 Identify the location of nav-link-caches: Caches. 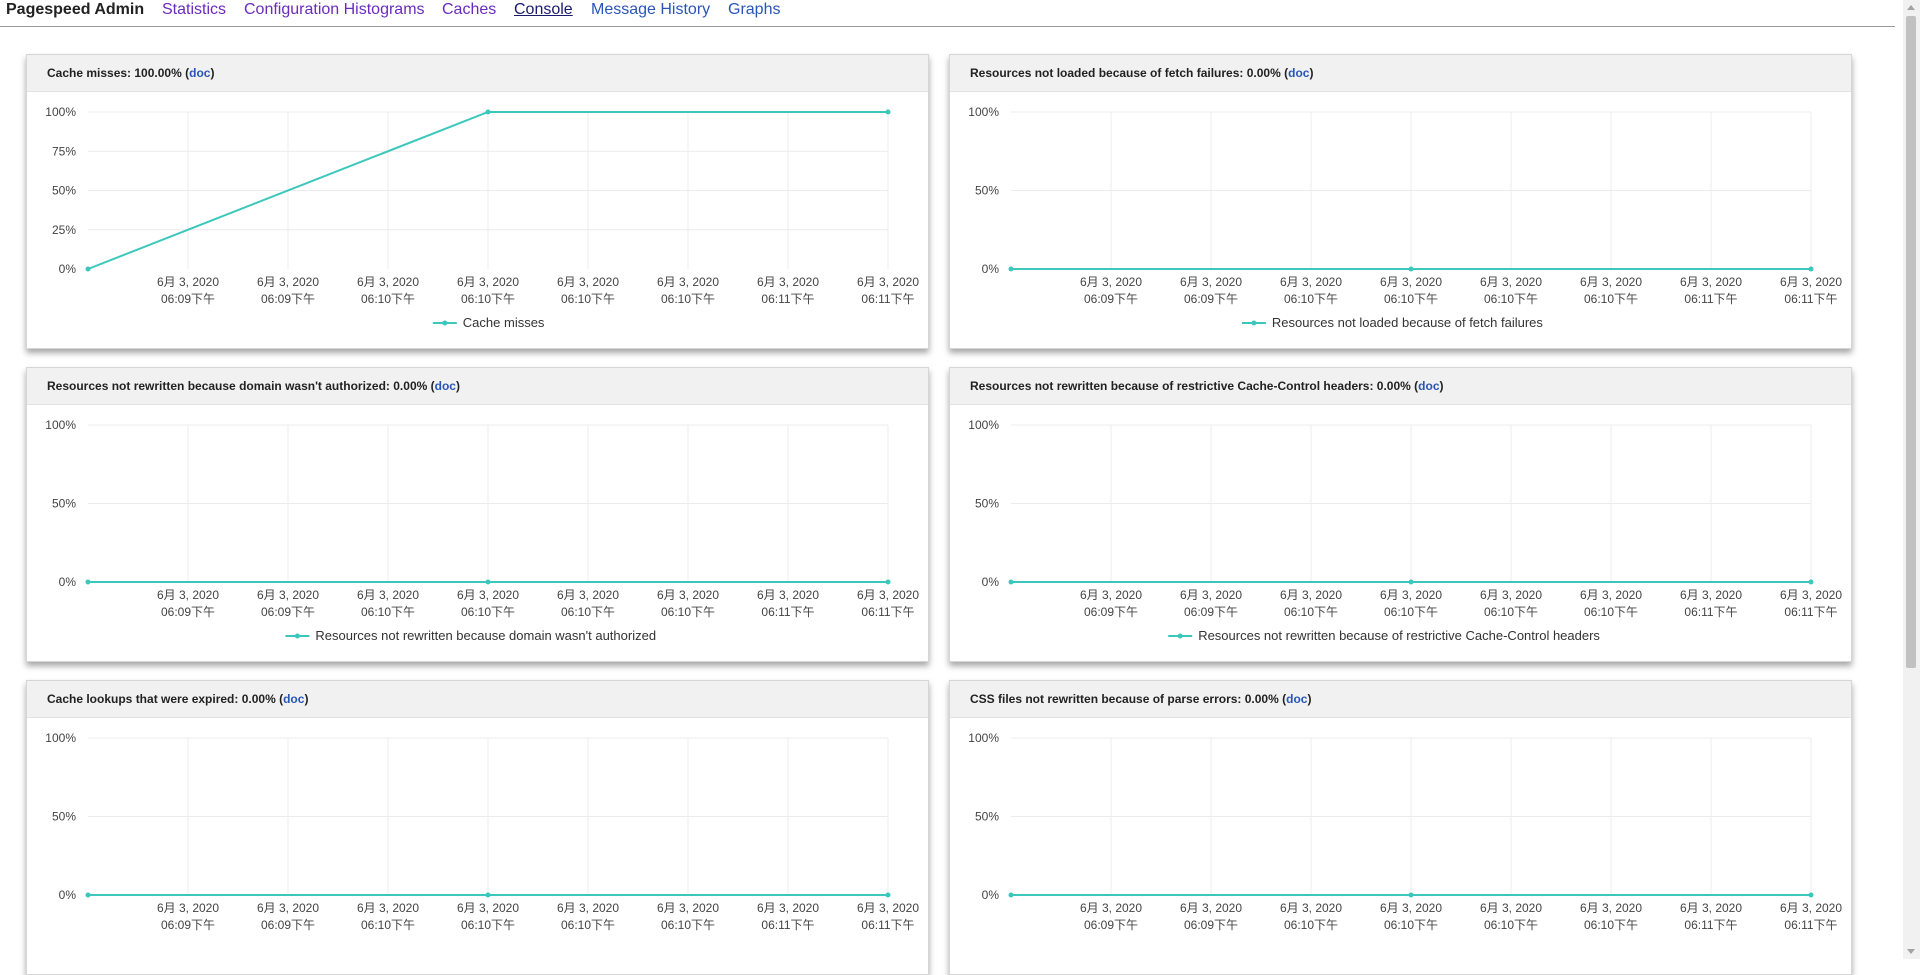
(469, 10).